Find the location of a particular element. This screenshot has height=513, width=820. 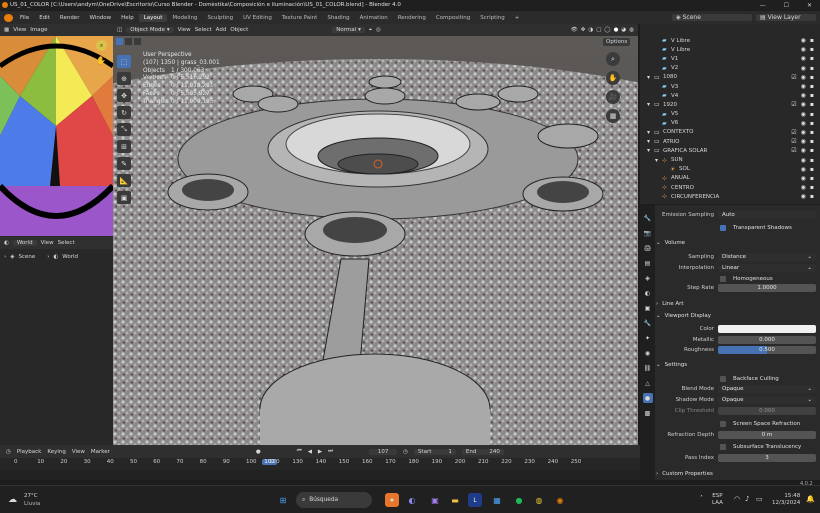

search-box: ⌕ Búsqueda is located at coordinates (334, 500).